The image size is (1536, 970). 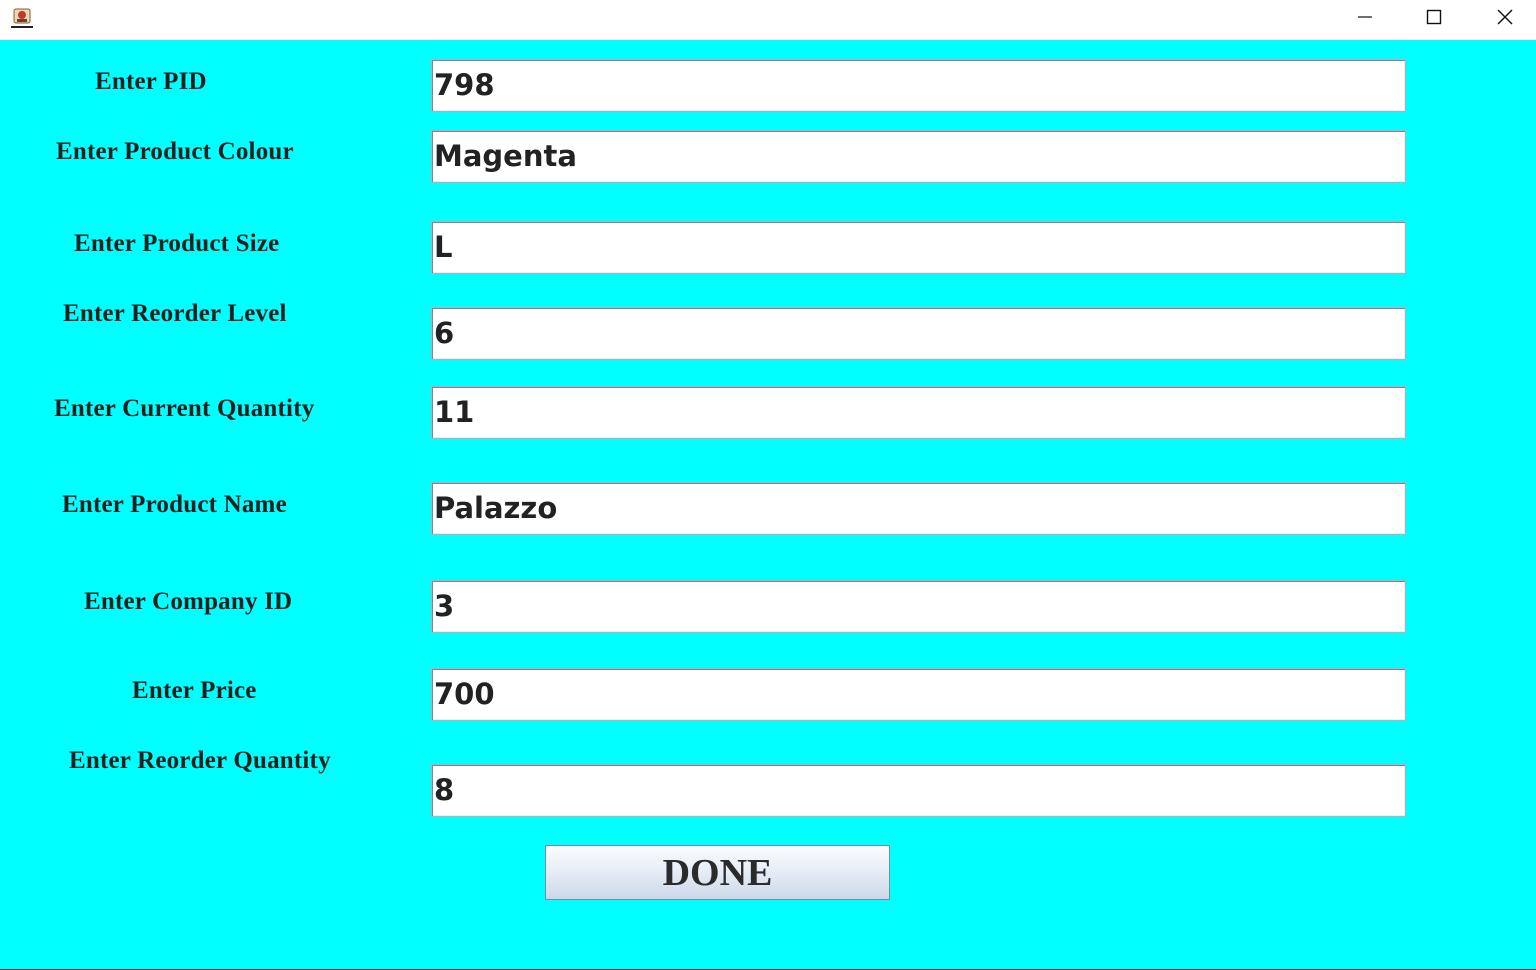 I want to click on price-label: Enter Price, so click(x=194, y=690).